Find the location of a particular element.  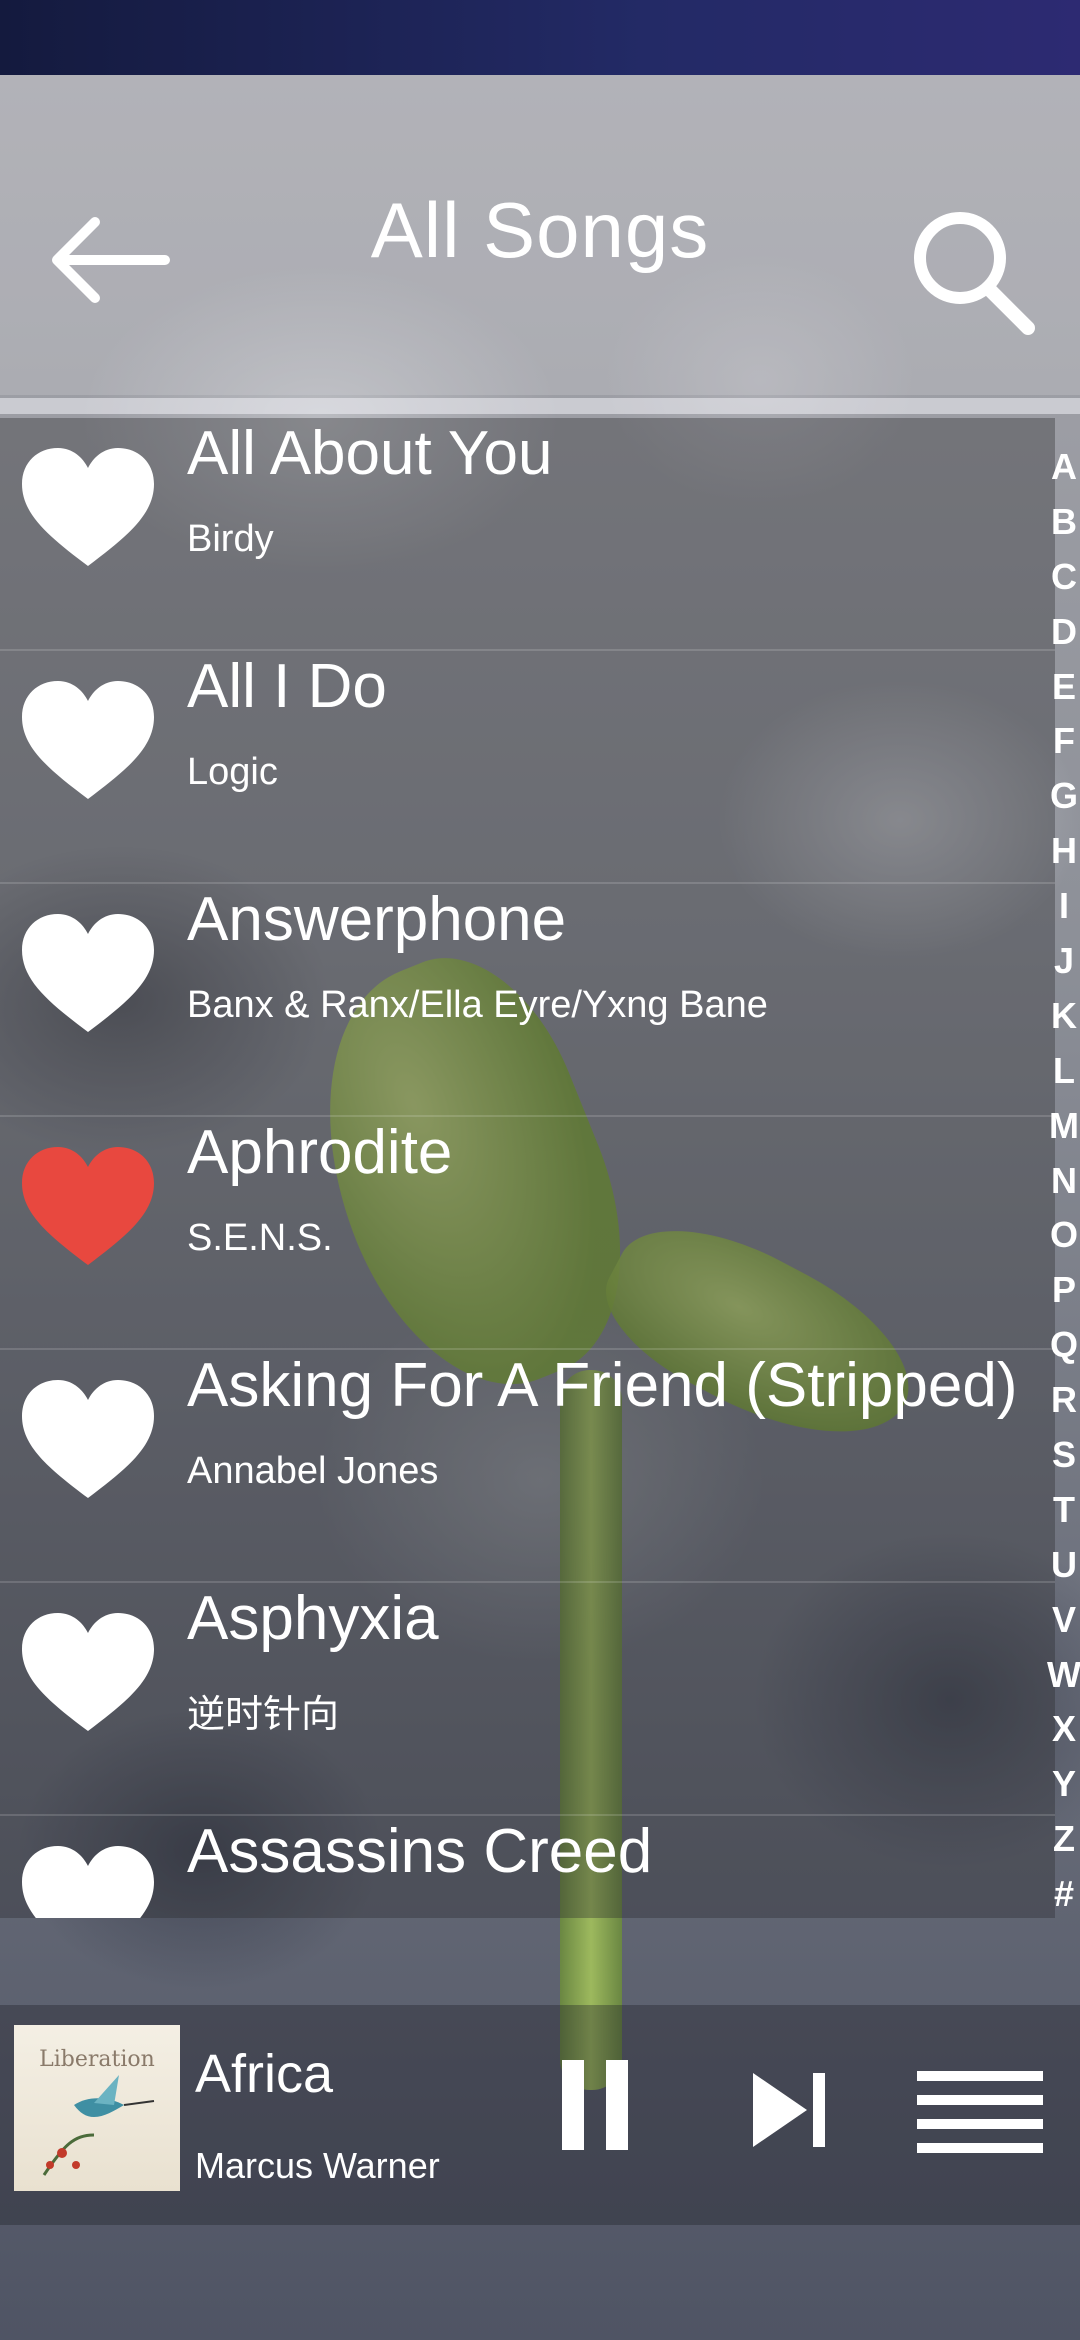

index-letter: X is located at coordinates (1064, 1729).